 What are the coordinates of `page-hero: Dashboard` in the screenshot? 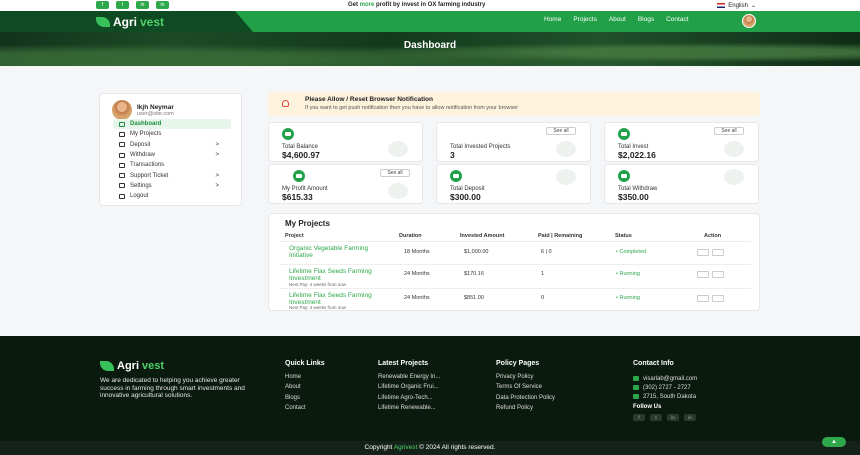 It's located at (430, 49).